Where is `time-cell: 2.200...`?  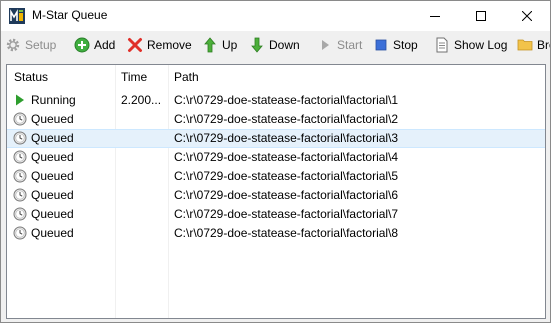 time-cell: 2.200... is located at coordinates (141, 100).